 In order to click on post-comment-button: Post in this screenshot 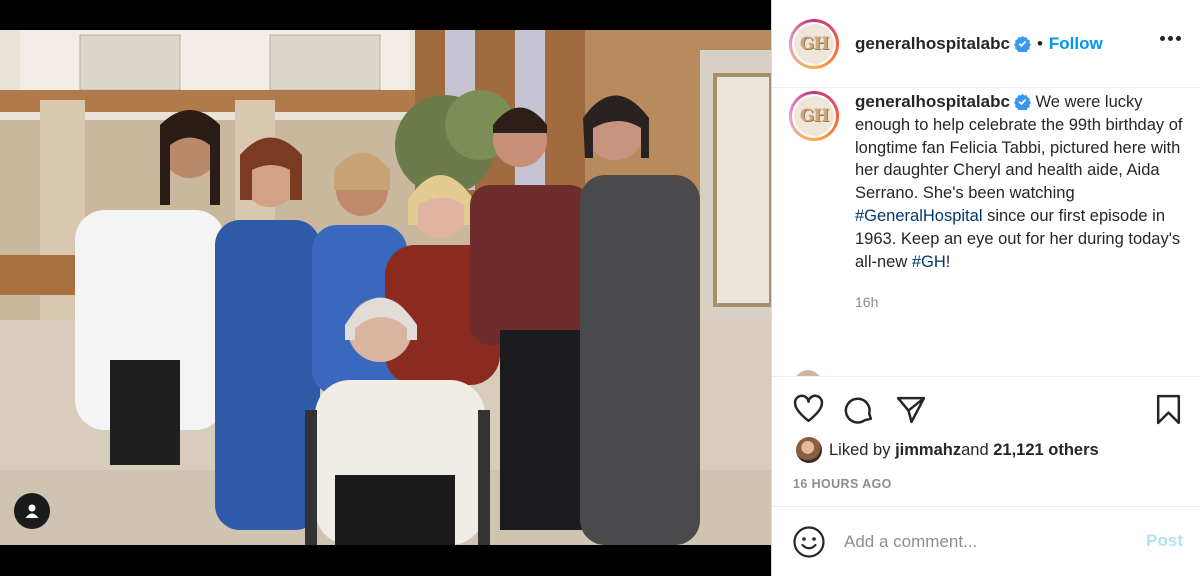, I will do `click(1164, 541)`.